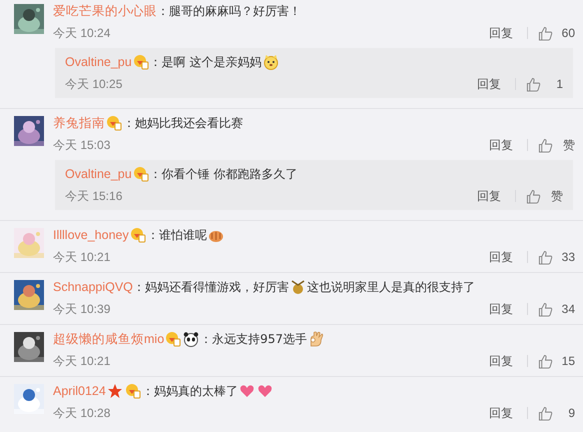 This screenshot has width=583, height=432. I want to click on reply-time: 今天 15:16, so click(93, 196).